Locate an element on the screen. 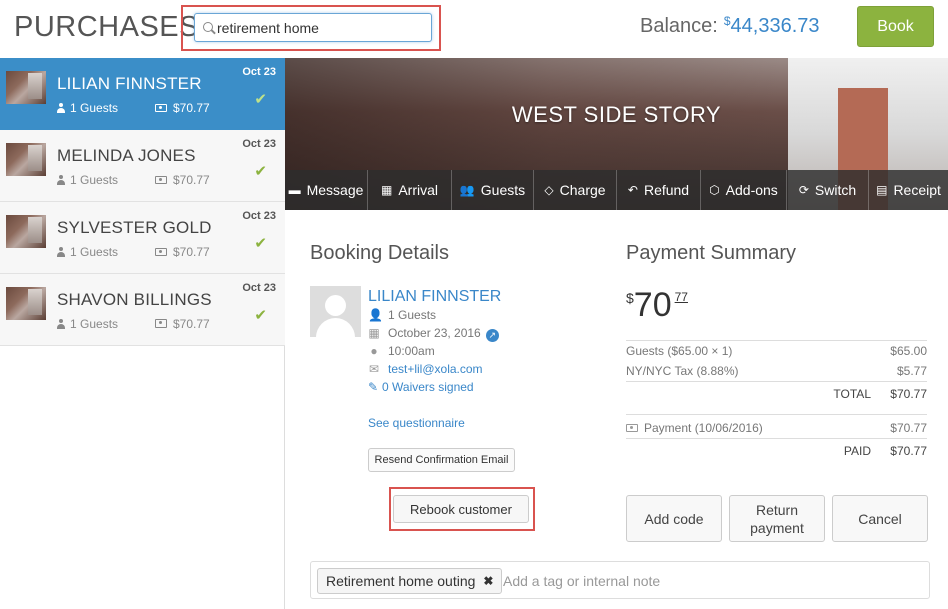 The image size is (948, 609). receipt-icon: ▤ is located at coordinates (882, 190).